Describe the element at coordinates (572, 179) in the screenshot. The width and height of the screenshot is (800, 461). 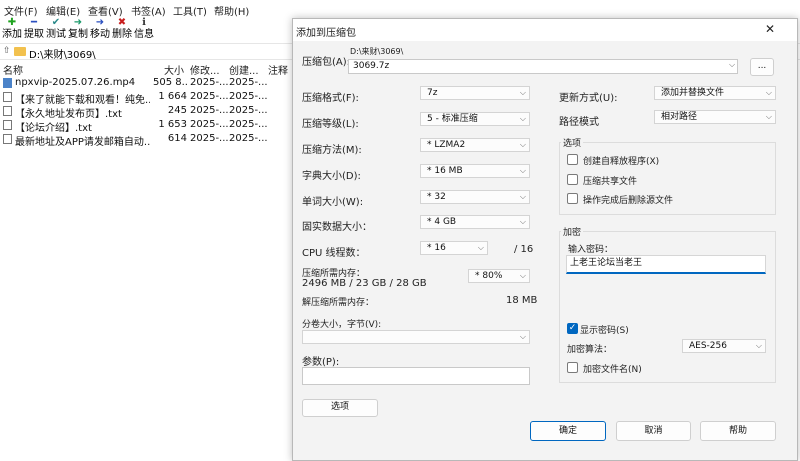
I see `shared-files-checkbox` at that location.